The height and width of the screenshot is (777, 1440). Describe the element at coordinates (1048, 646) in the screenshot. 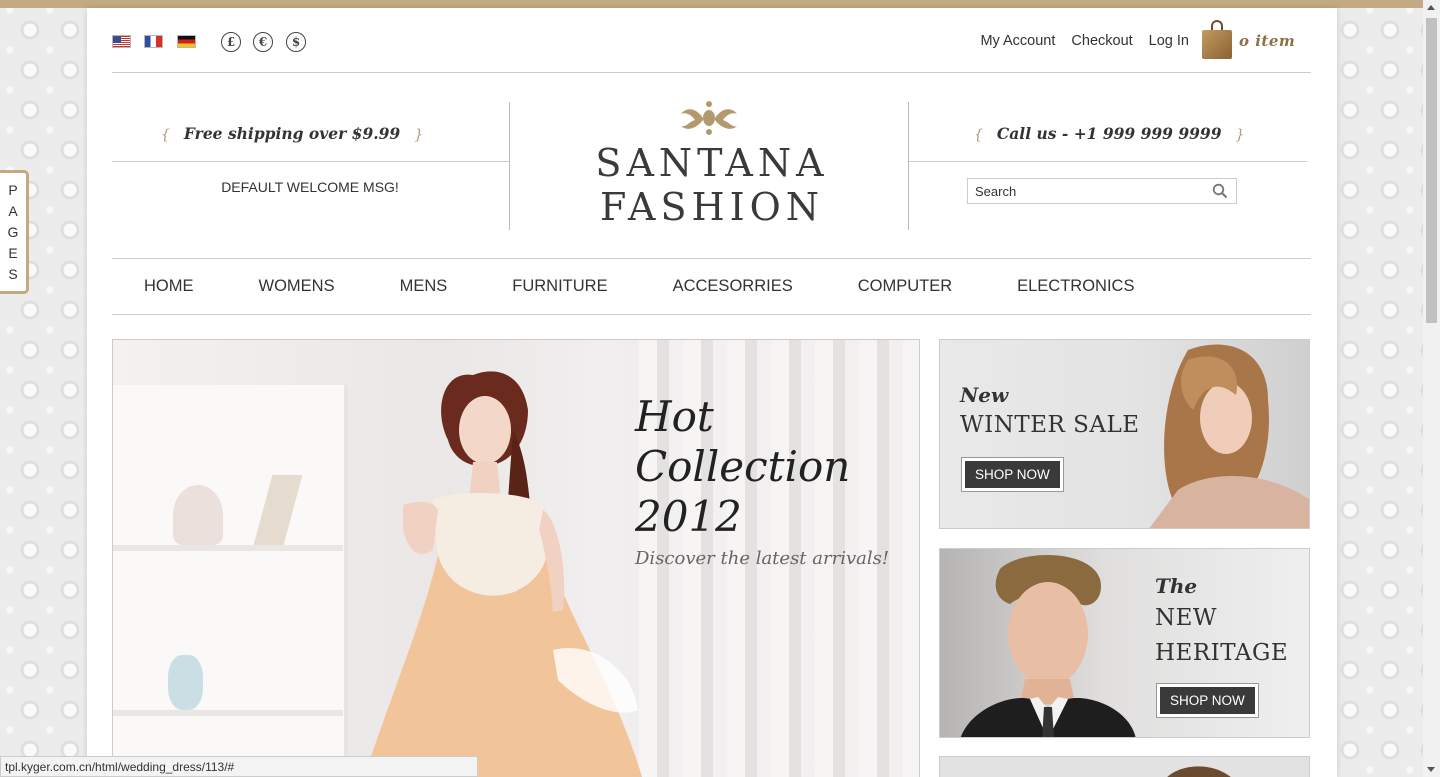

I see `man-model-image` at that location.